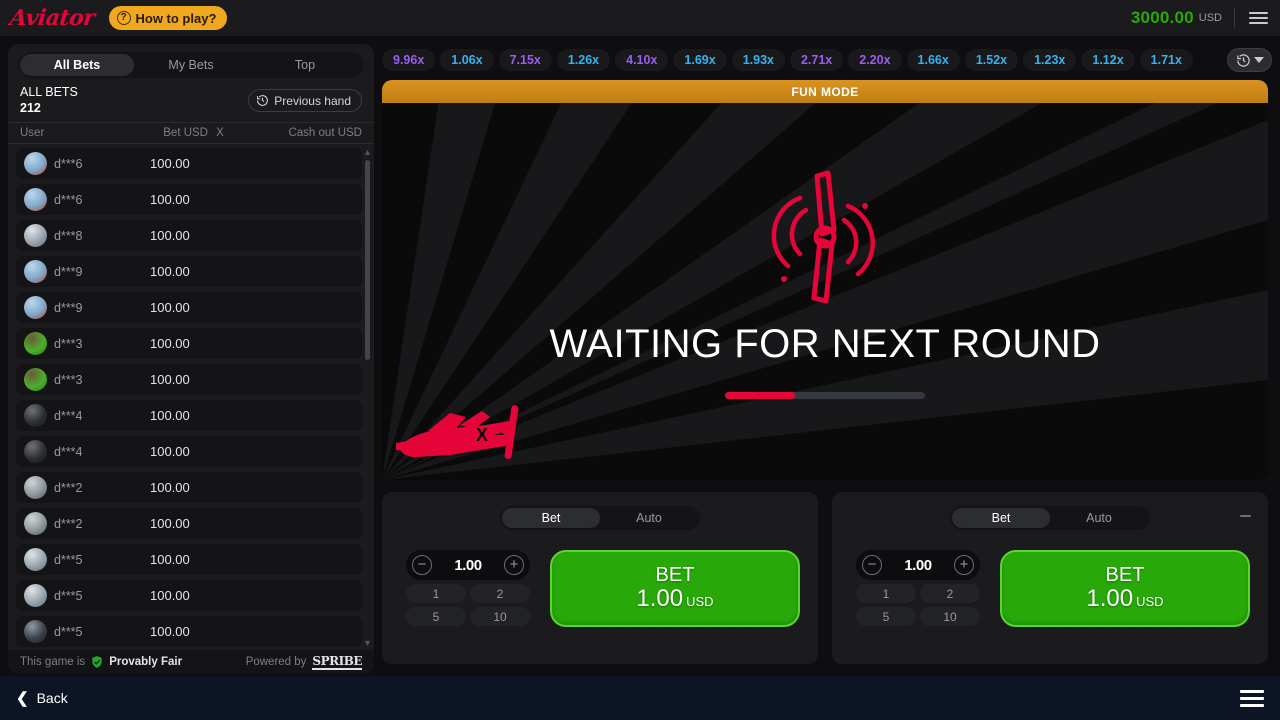 Image resolution: width=1280 pixels, height=720 pixels. I want to click on bet-panel-2-tab-bet: Bet, so click(1001, 518).